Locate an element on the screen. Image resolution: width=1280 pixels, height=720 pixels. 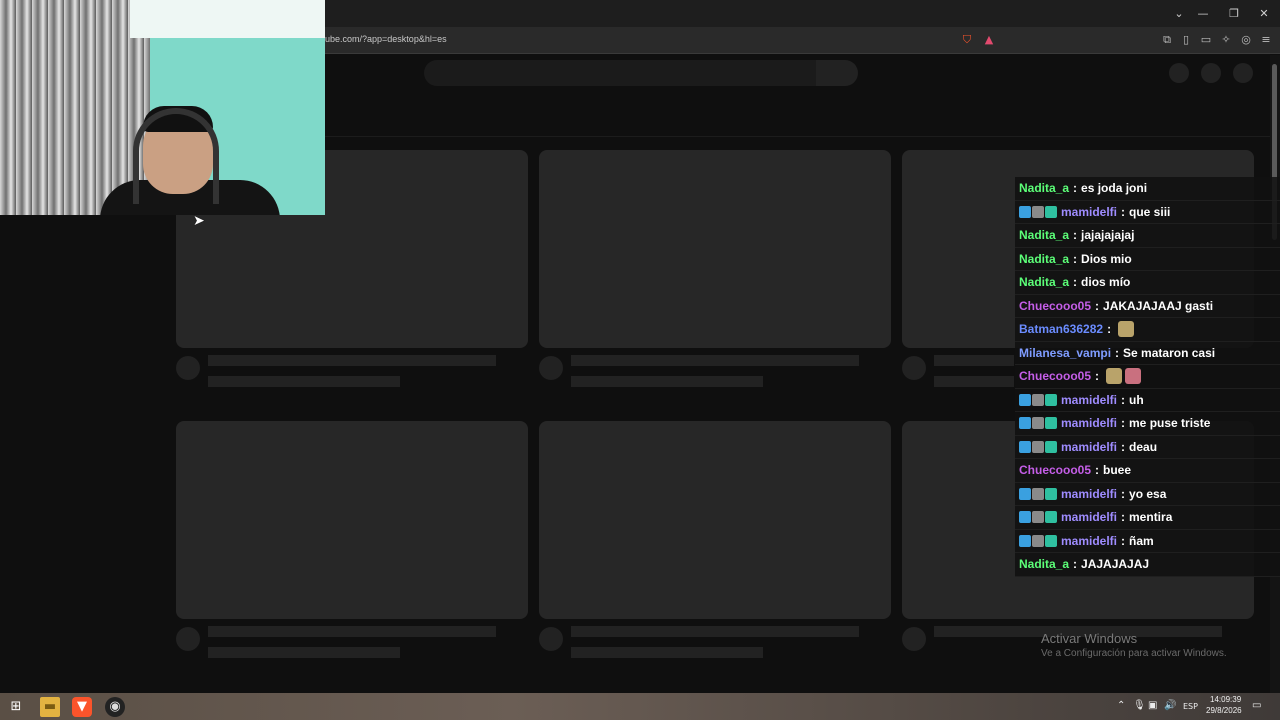
tray-chevron-icon: ⌃ is located at coordinates (1121, 705).